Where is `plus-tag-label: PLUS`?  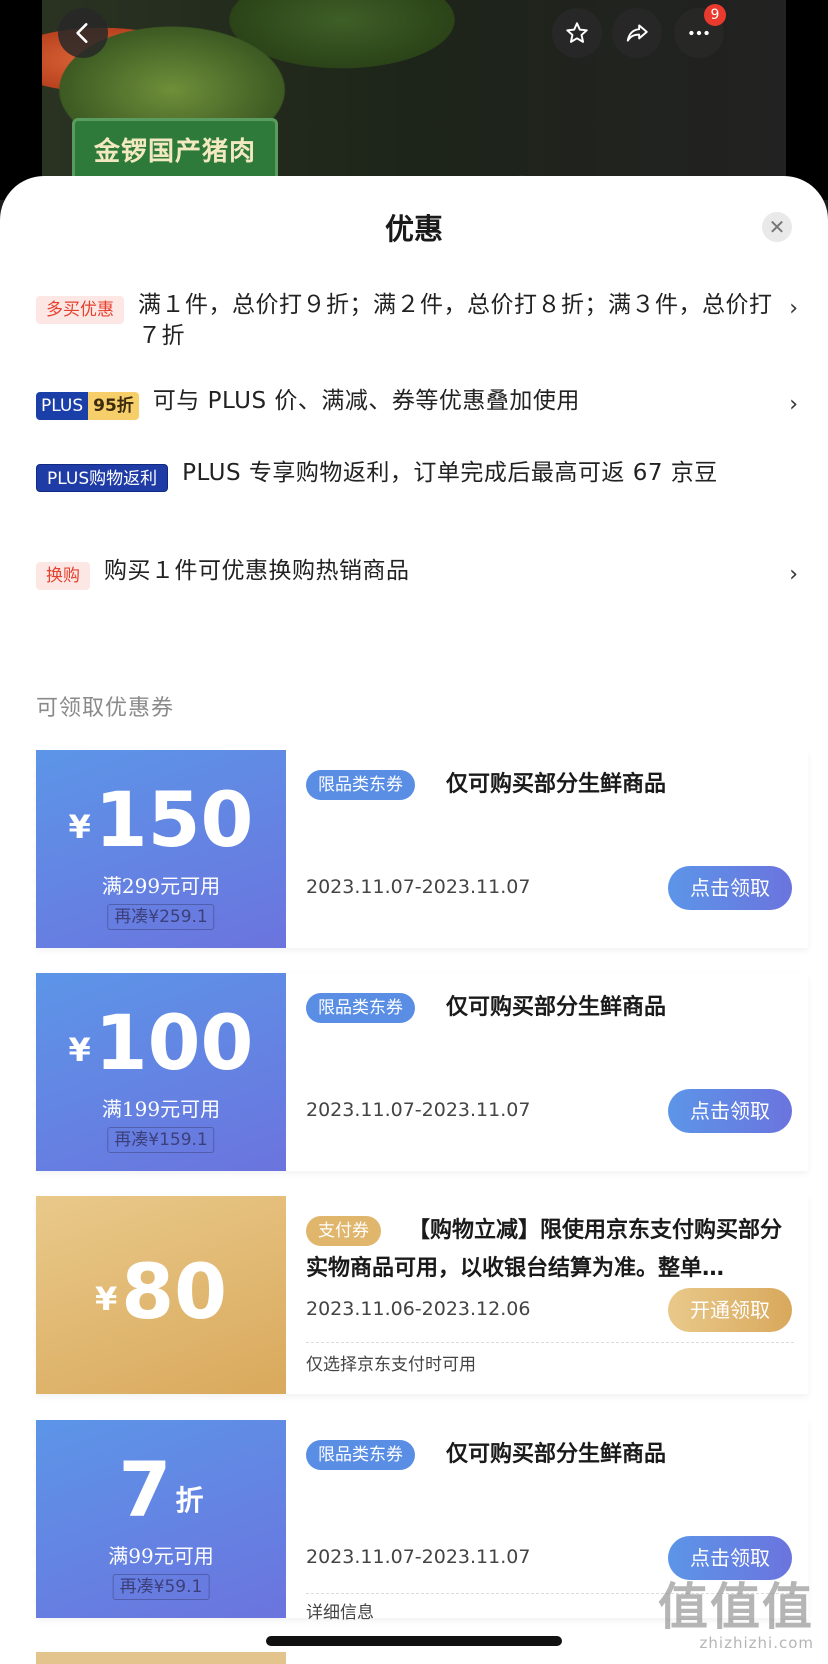
plus-tag-label: PLUS is located at coordinates (62, 406).